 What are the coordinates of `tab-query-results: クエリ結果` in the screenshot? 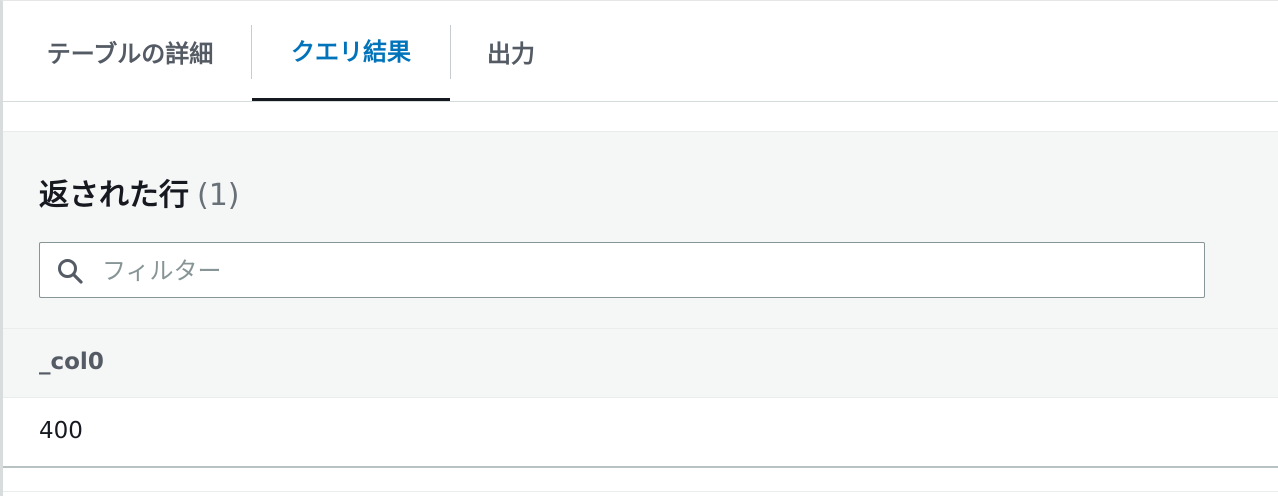 It's located at (351, 51).